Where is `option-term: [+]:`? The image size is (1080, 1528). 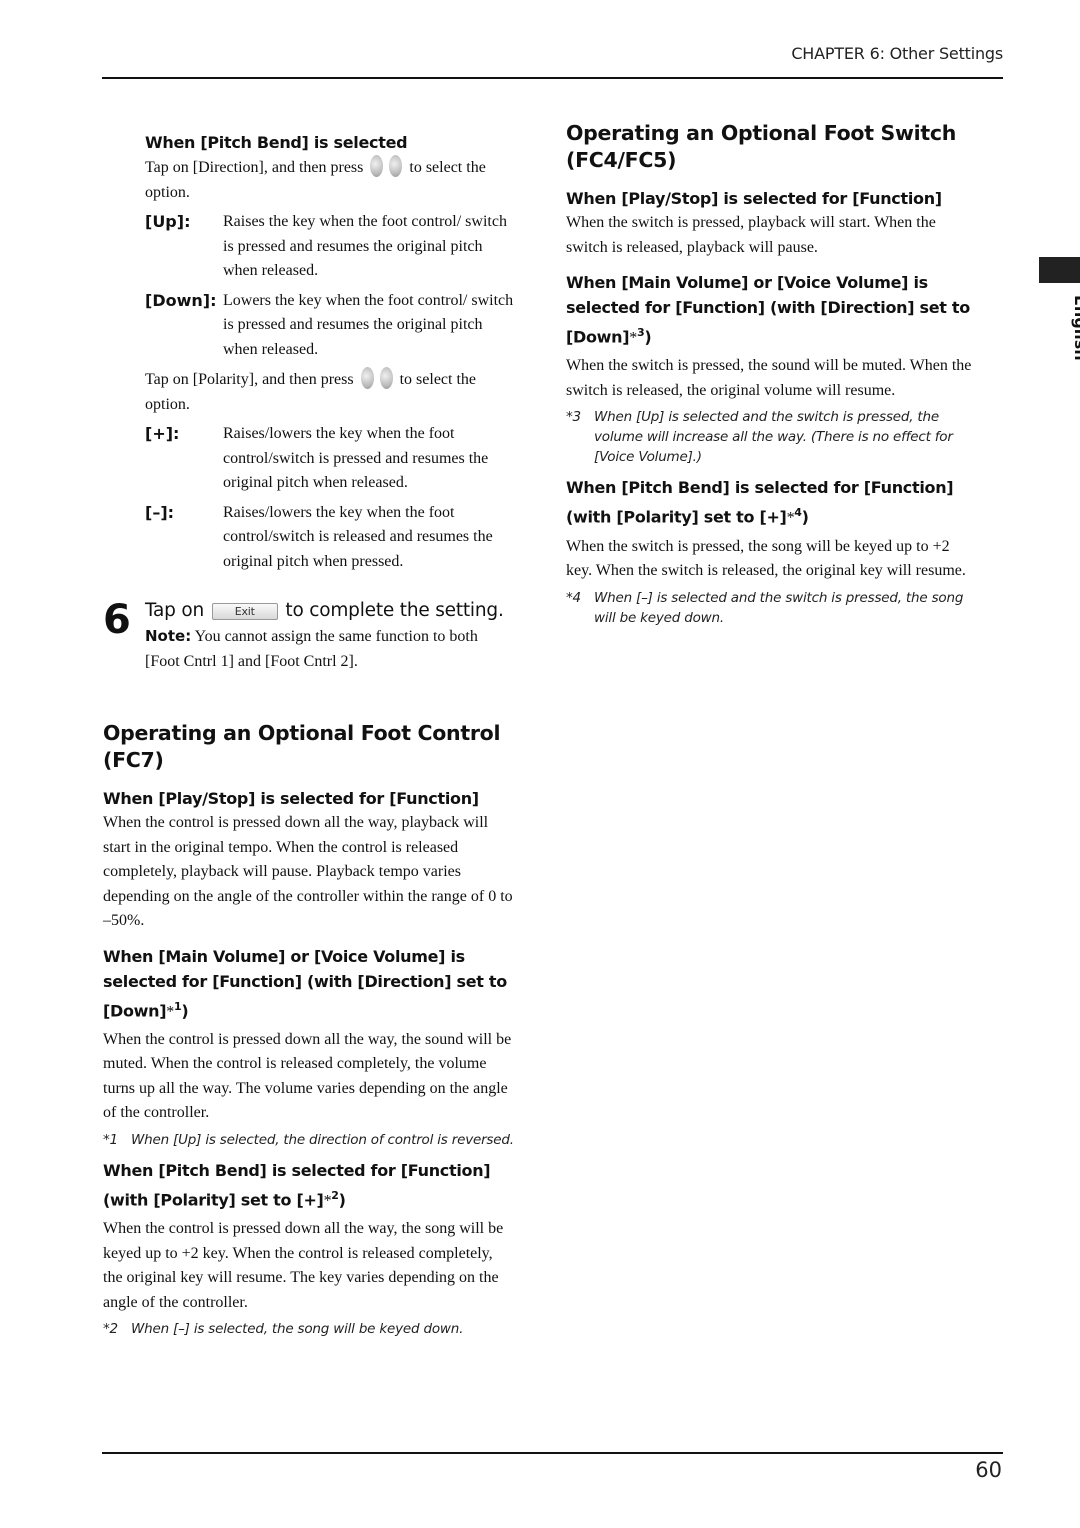 option-term: [+]: is located at coordinates (162, 433).